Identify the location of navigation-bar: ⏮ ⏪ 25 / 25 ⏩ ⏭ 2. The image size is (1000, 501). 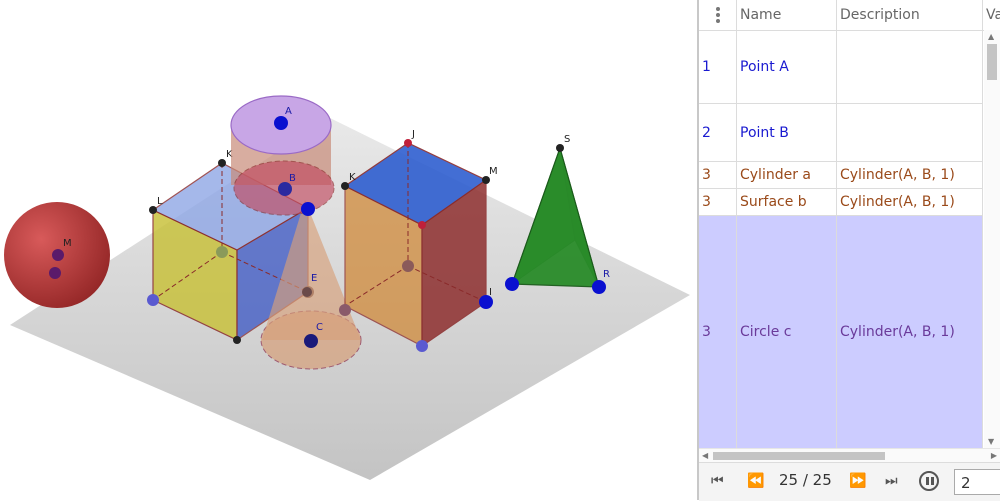
(849, 481).